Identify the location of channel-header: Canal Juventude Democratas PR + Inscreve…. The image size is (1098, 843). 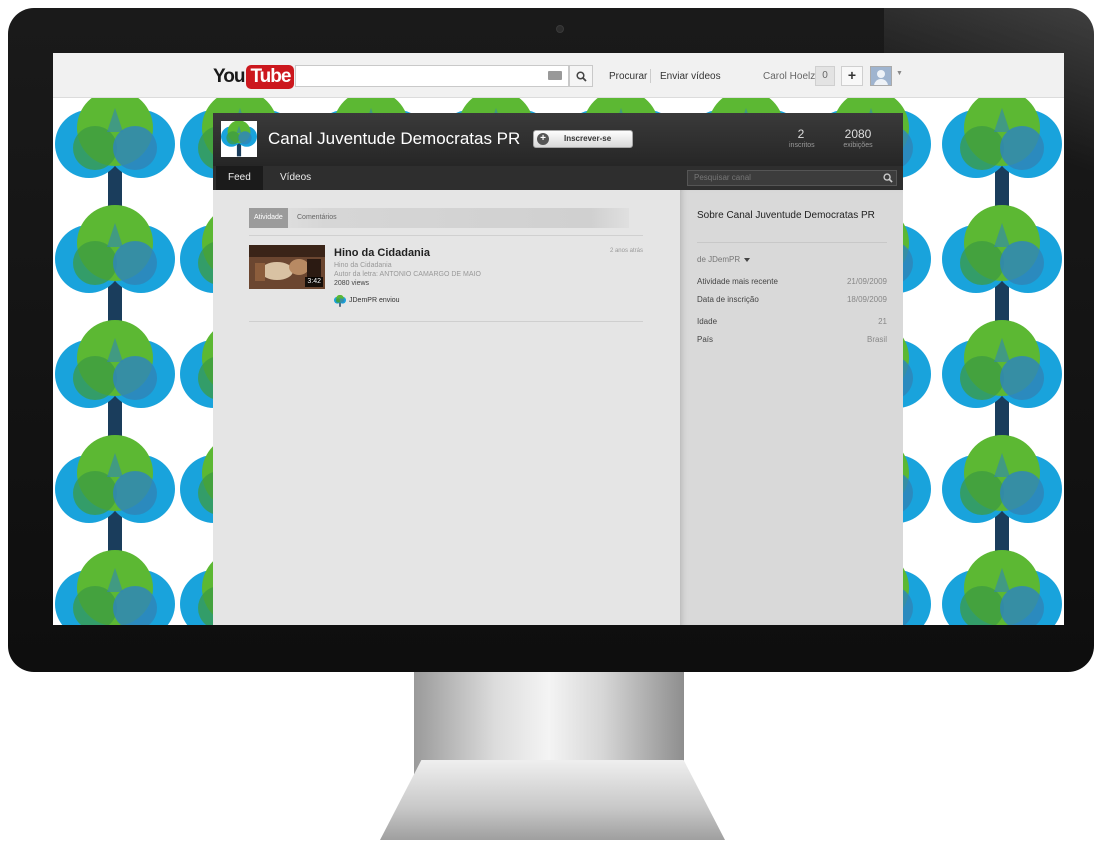
(558, 139).